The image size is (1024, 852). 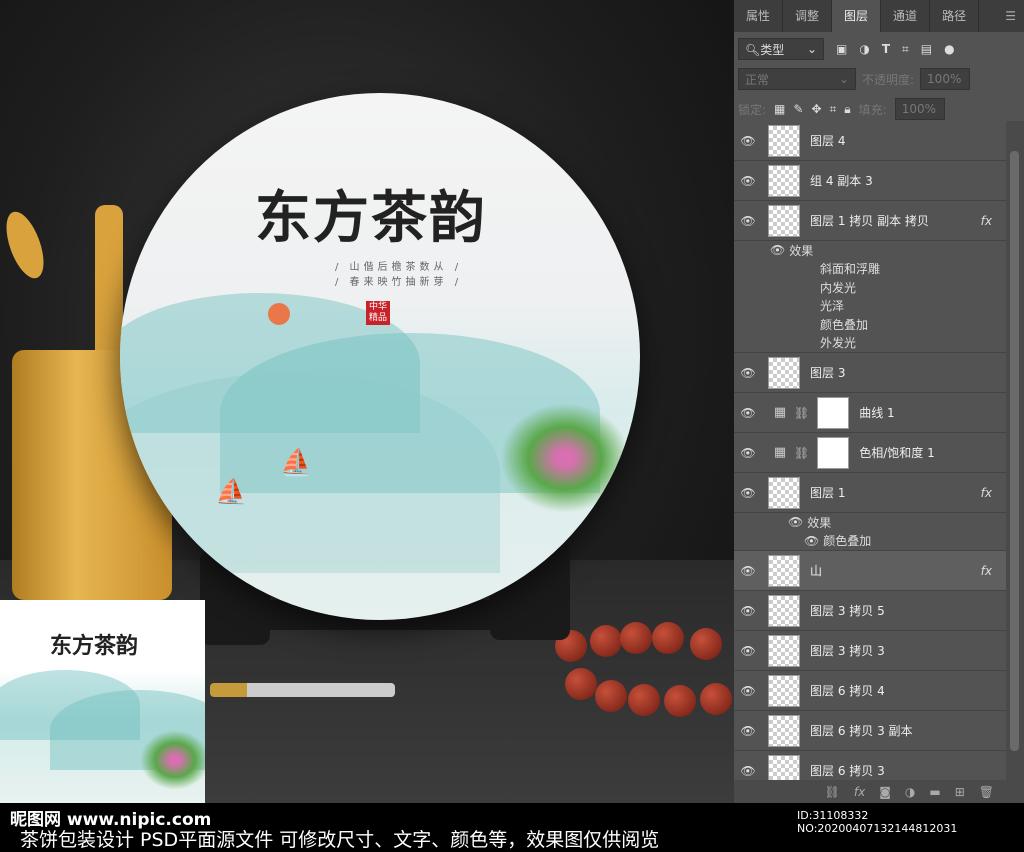 What do you see at coordinates (781, 49) in the screenshot?
I see `filter-type-select: 🔍︎类型 ⌄` at bounding box center [781, 49].